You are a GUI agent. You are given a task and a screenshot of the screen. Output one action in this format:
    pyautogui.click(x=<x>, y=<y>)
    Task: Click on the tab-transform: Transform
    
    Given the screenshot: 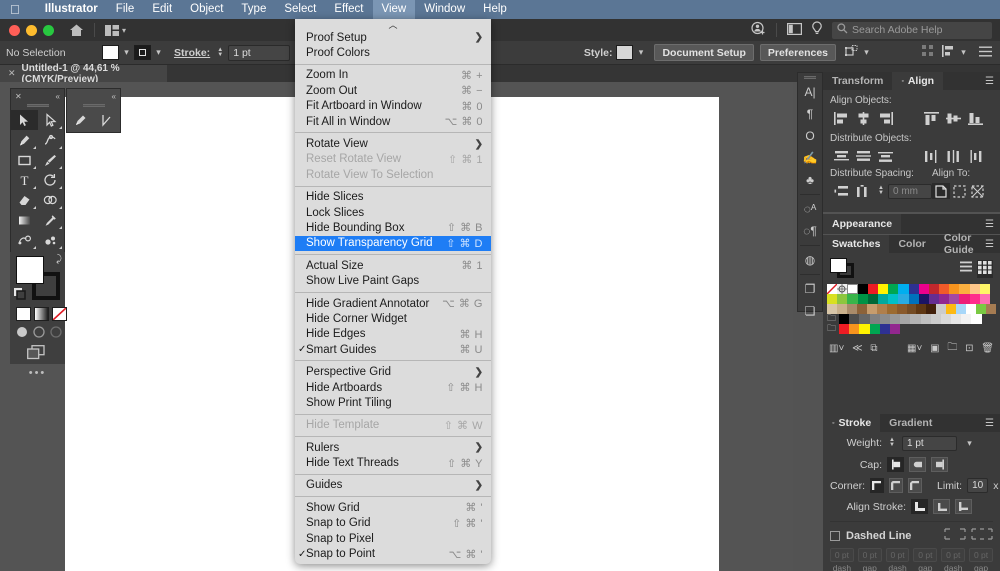 What is the action you would take?
    pyautogui.click(x=857, y=81)
    